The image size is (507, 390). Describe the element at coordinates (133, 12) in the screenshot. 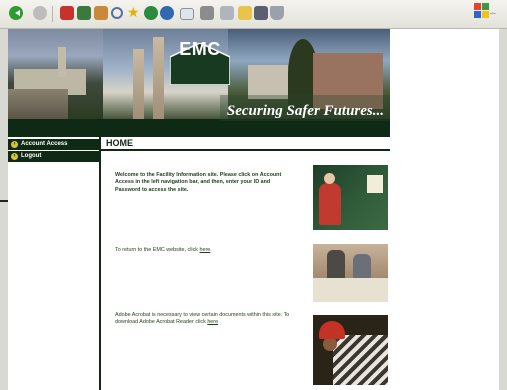

I see `favorites-icon: ★` at that location.